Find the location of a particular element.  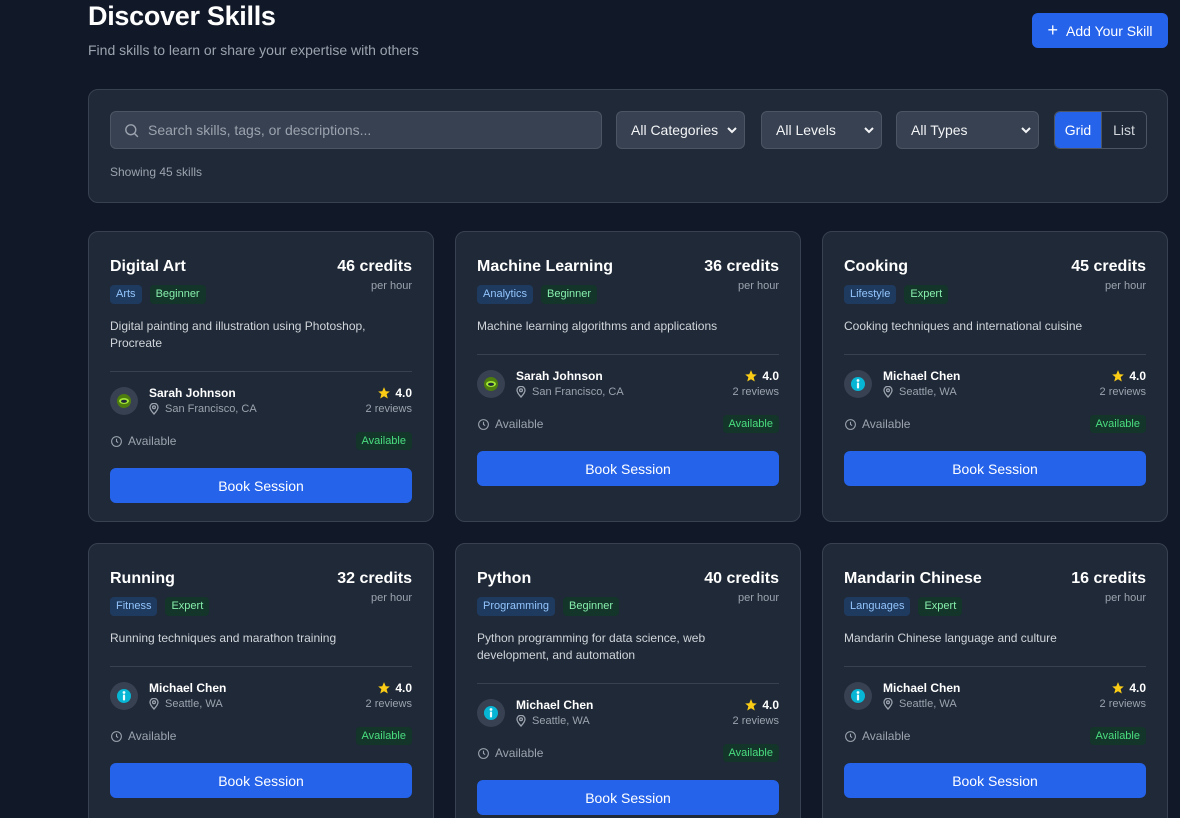

category-tag: Fitness is located at coordinates (134, 606).